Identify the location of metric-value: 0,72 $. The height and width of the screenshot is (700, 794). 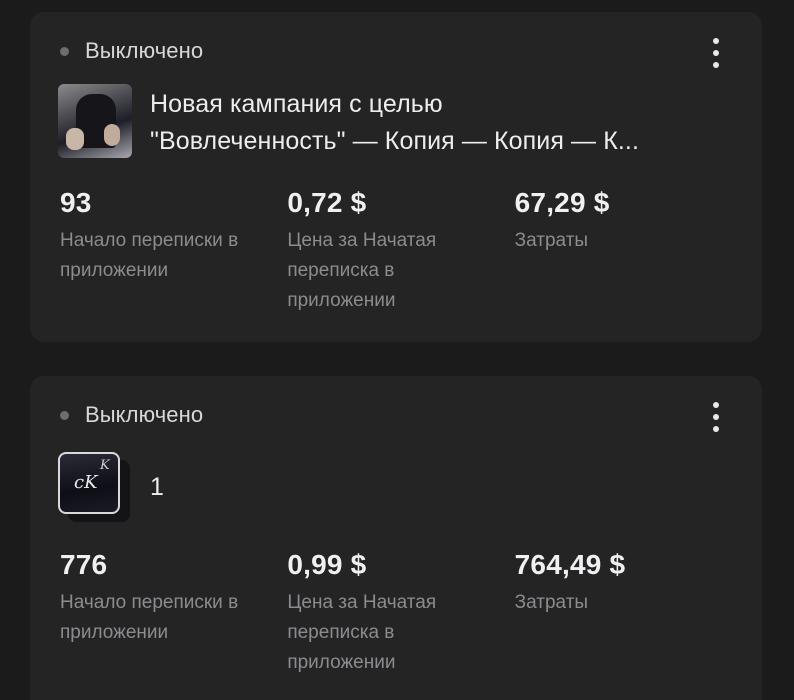
(327, 202).